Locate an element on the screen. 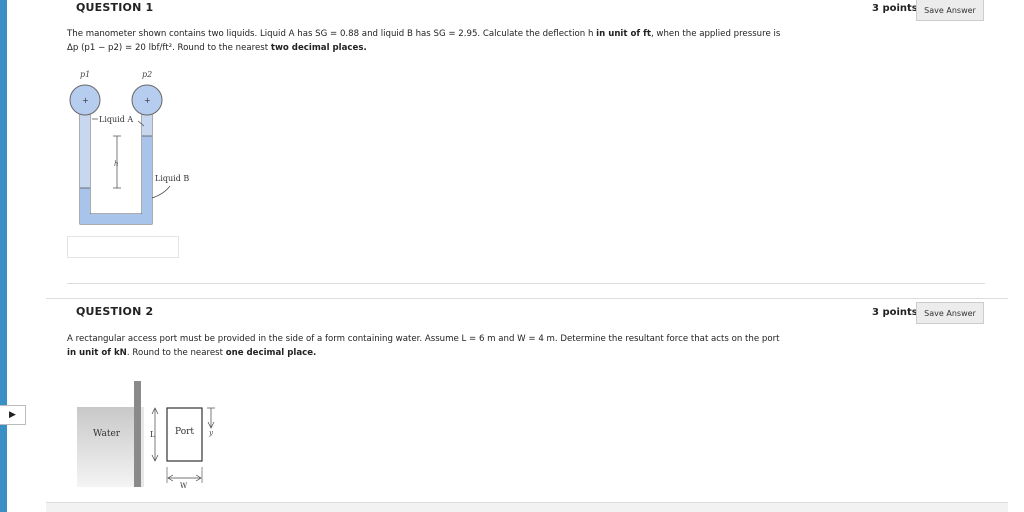 This screenshot has height=512, width=1024. manometer-figure: p1 p2 + + Liquid A h Liquid B is located at coordinates (129, 147).